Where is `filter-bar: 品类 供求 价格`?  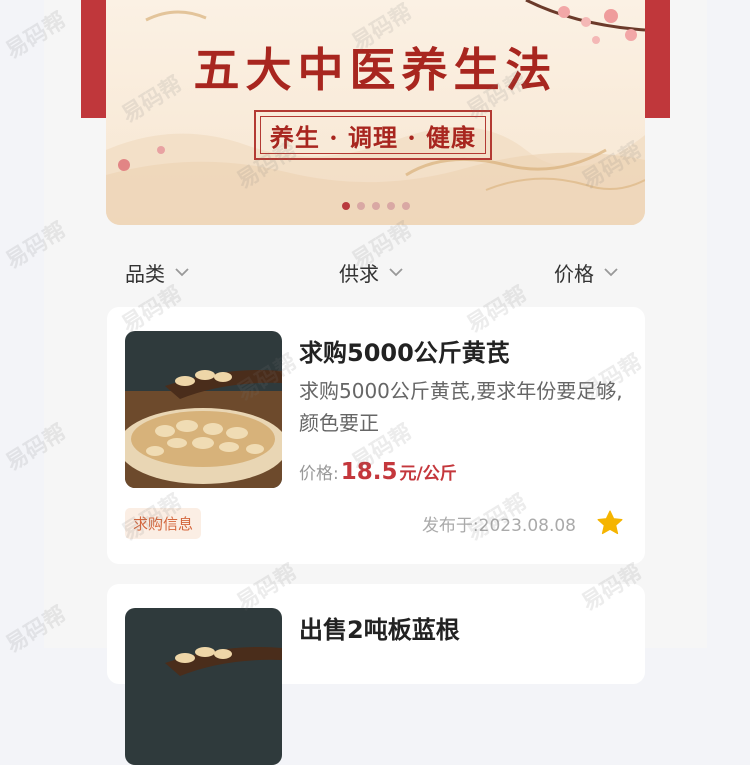 filter-bar: 品类 供求 价格 is located at coordinates (352, 272).